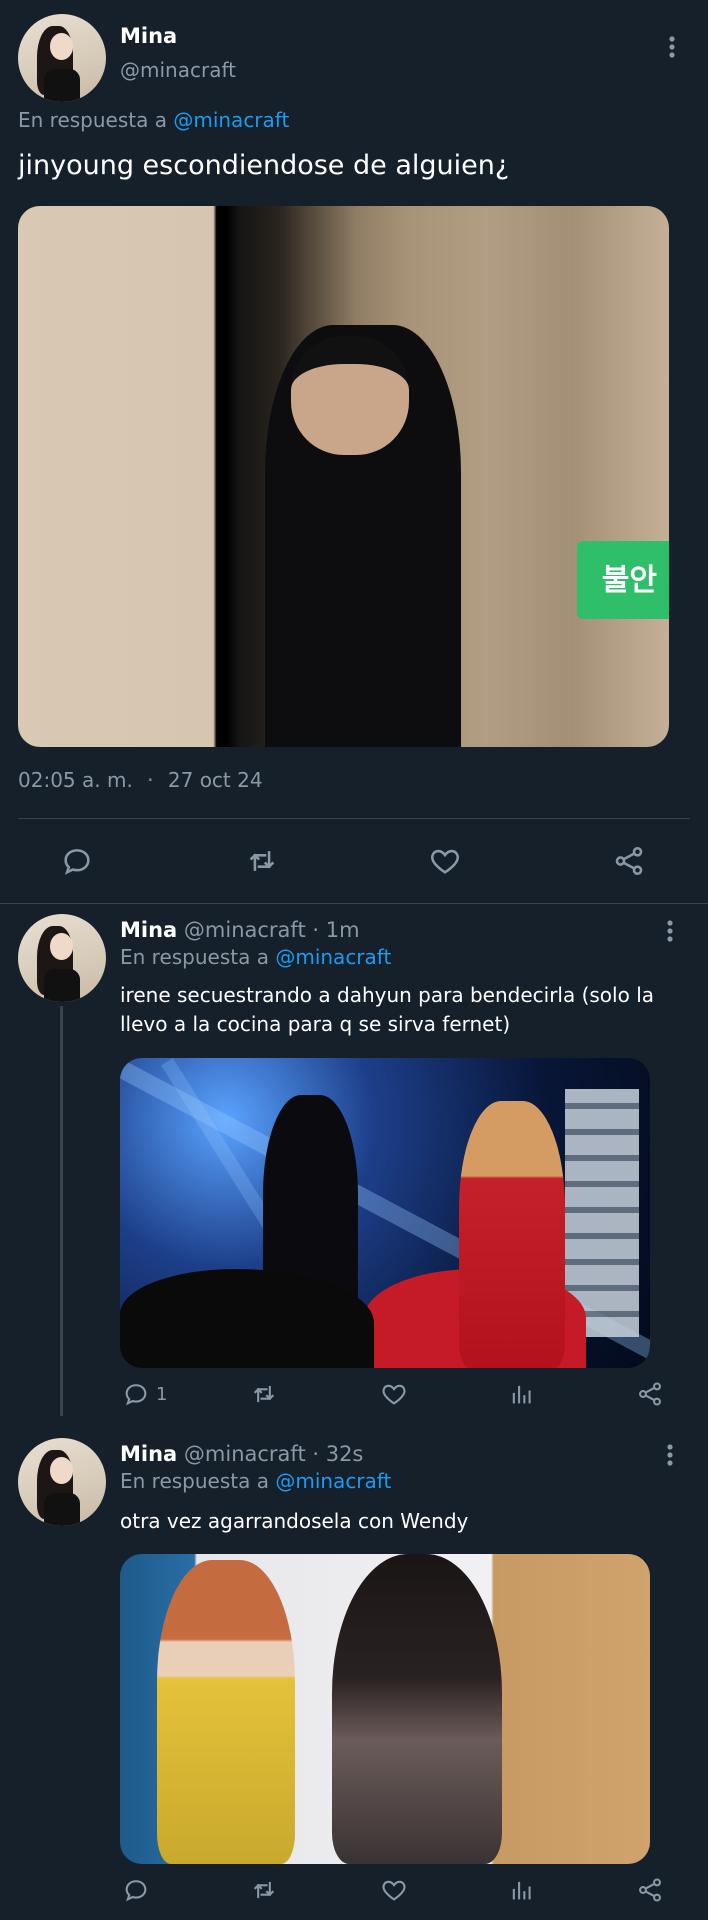 Image resolution: width=708 pixels, height=1920 pixels. Describe the element at coordinates (215, 780) in the screenshot. I see `tweet-date: 27 oct 24` at that location.